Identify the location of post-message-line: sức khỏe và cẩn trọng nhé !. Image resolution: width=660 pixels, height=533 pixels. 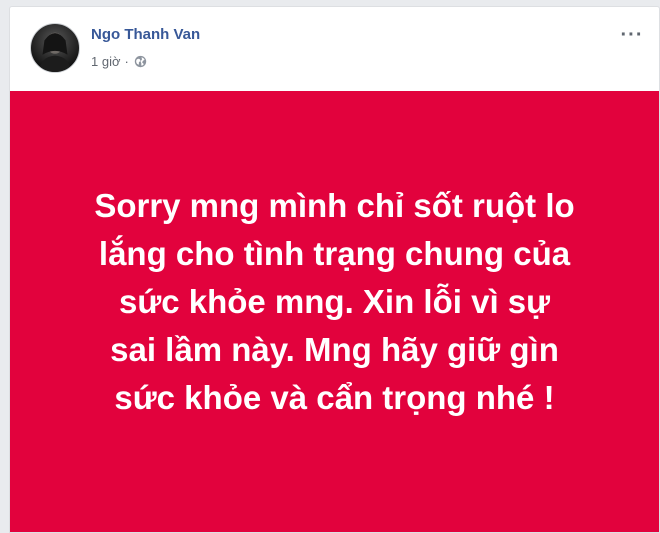
(334, 397).